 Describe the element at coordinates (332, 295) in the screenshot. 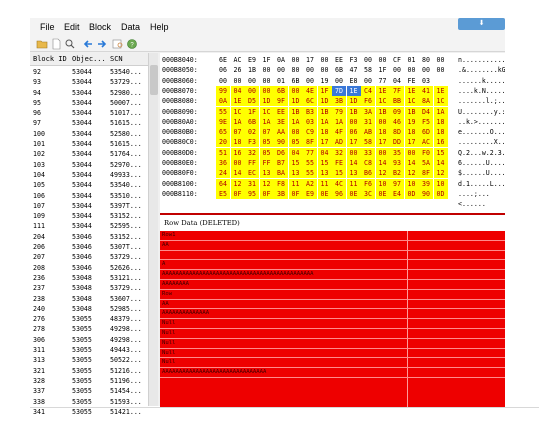

I see `row-data-entry: Row` at that location.